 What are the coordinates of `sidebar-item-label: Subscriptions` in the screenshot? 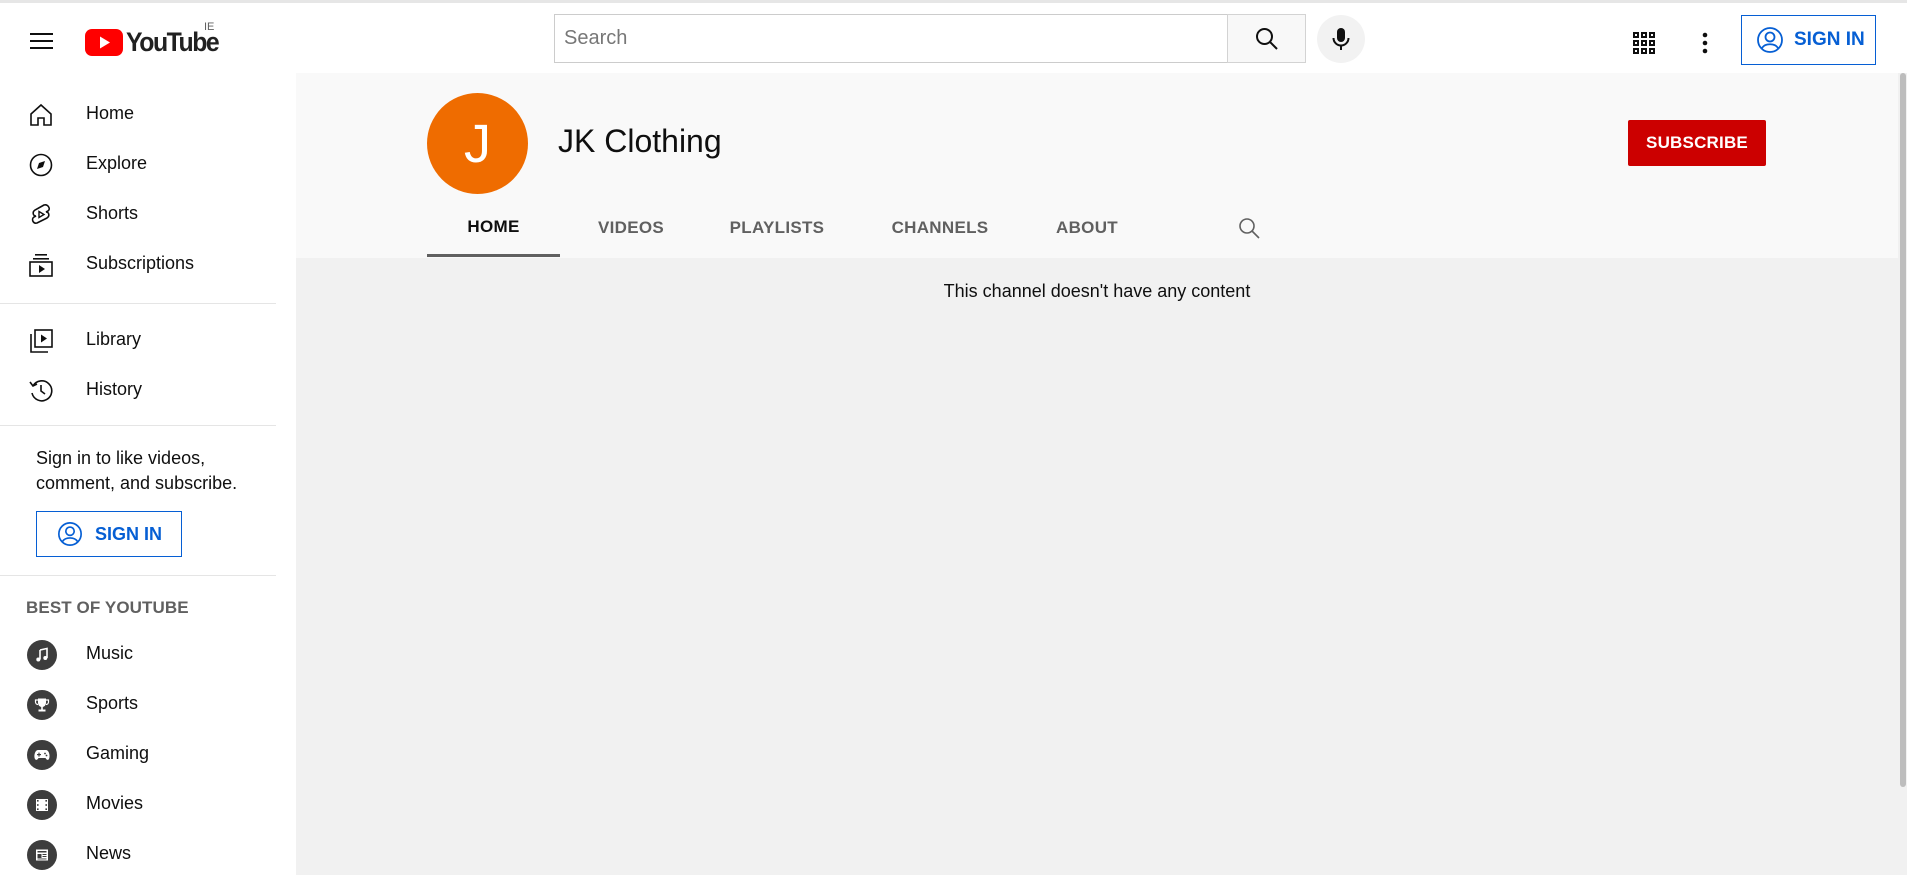 It's located at (140, 262).